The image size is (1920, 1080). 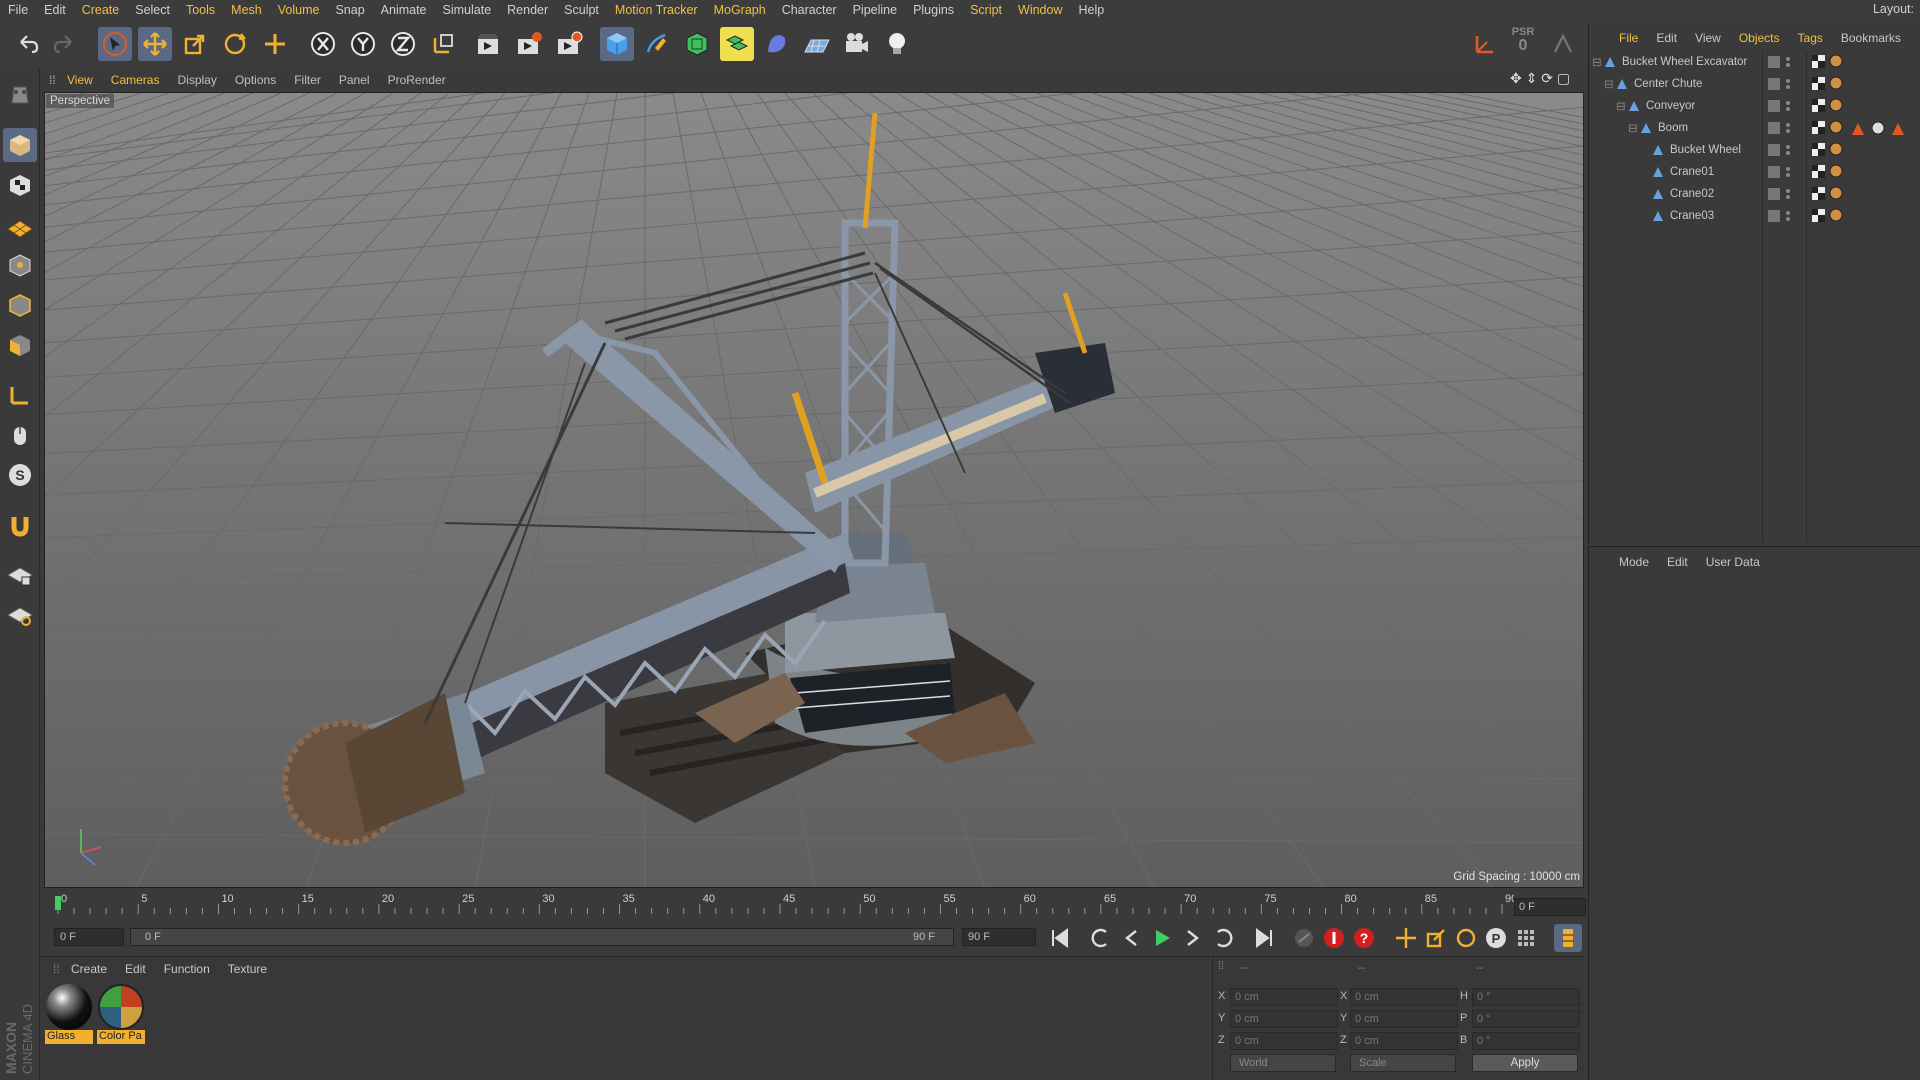 What do you see at coordinates (69, 1014) in the screenshot?
I see `material-swatch-glass: Glass` at bounding box center [69, 1014].